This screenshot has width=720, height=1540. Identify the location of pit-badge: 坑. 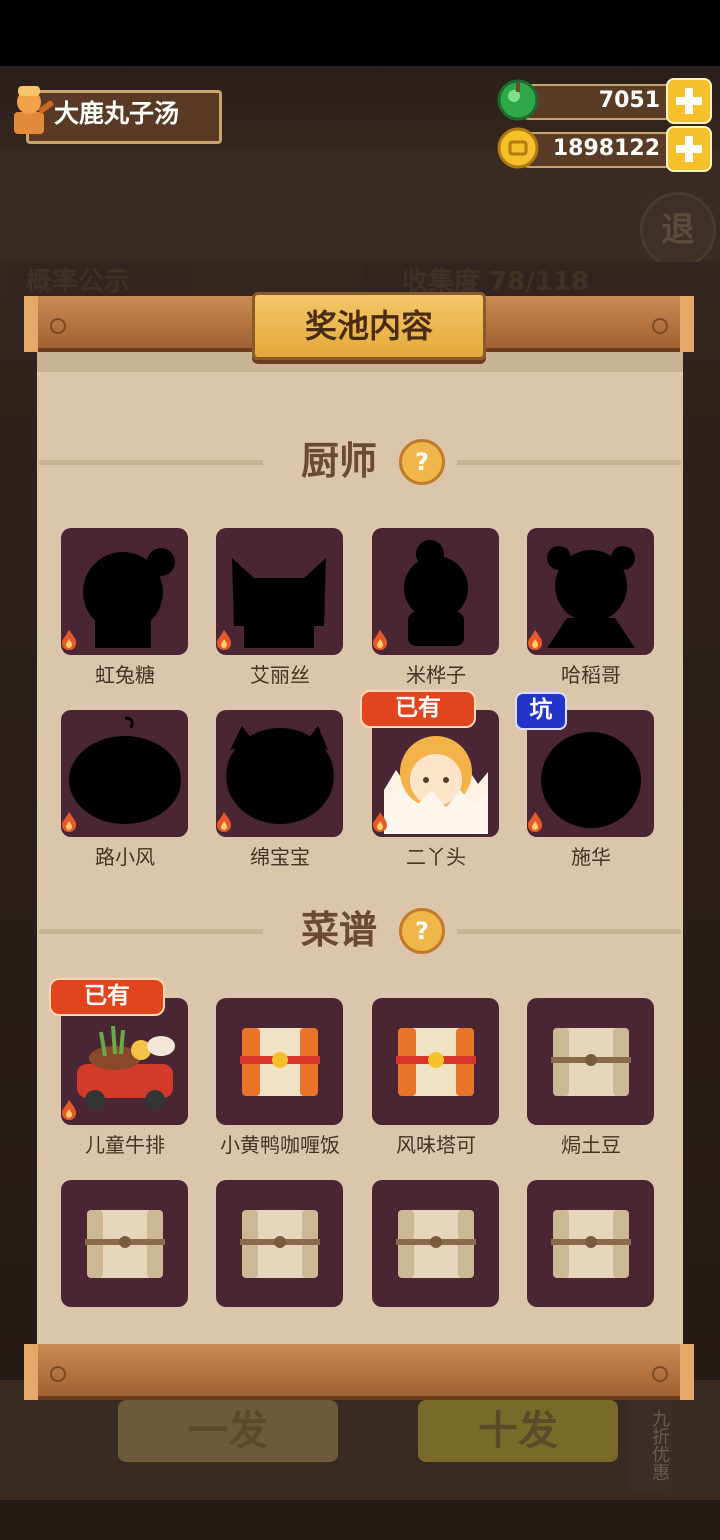
(541, 711).